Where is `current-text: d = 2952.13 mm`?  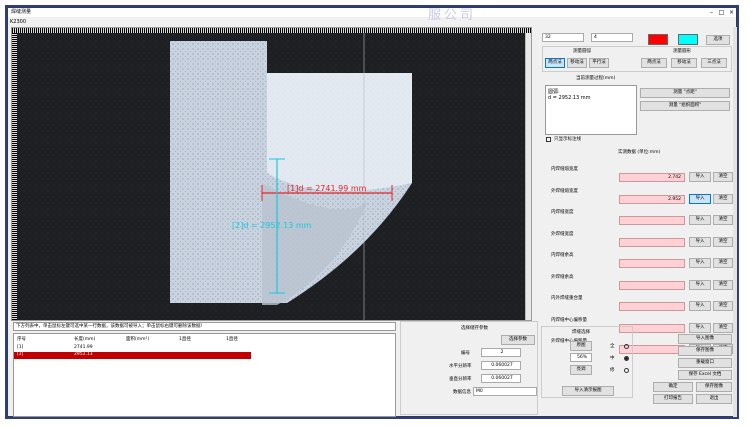 current-text: d = 2952.13 mm is located at coordinates (569, 98).